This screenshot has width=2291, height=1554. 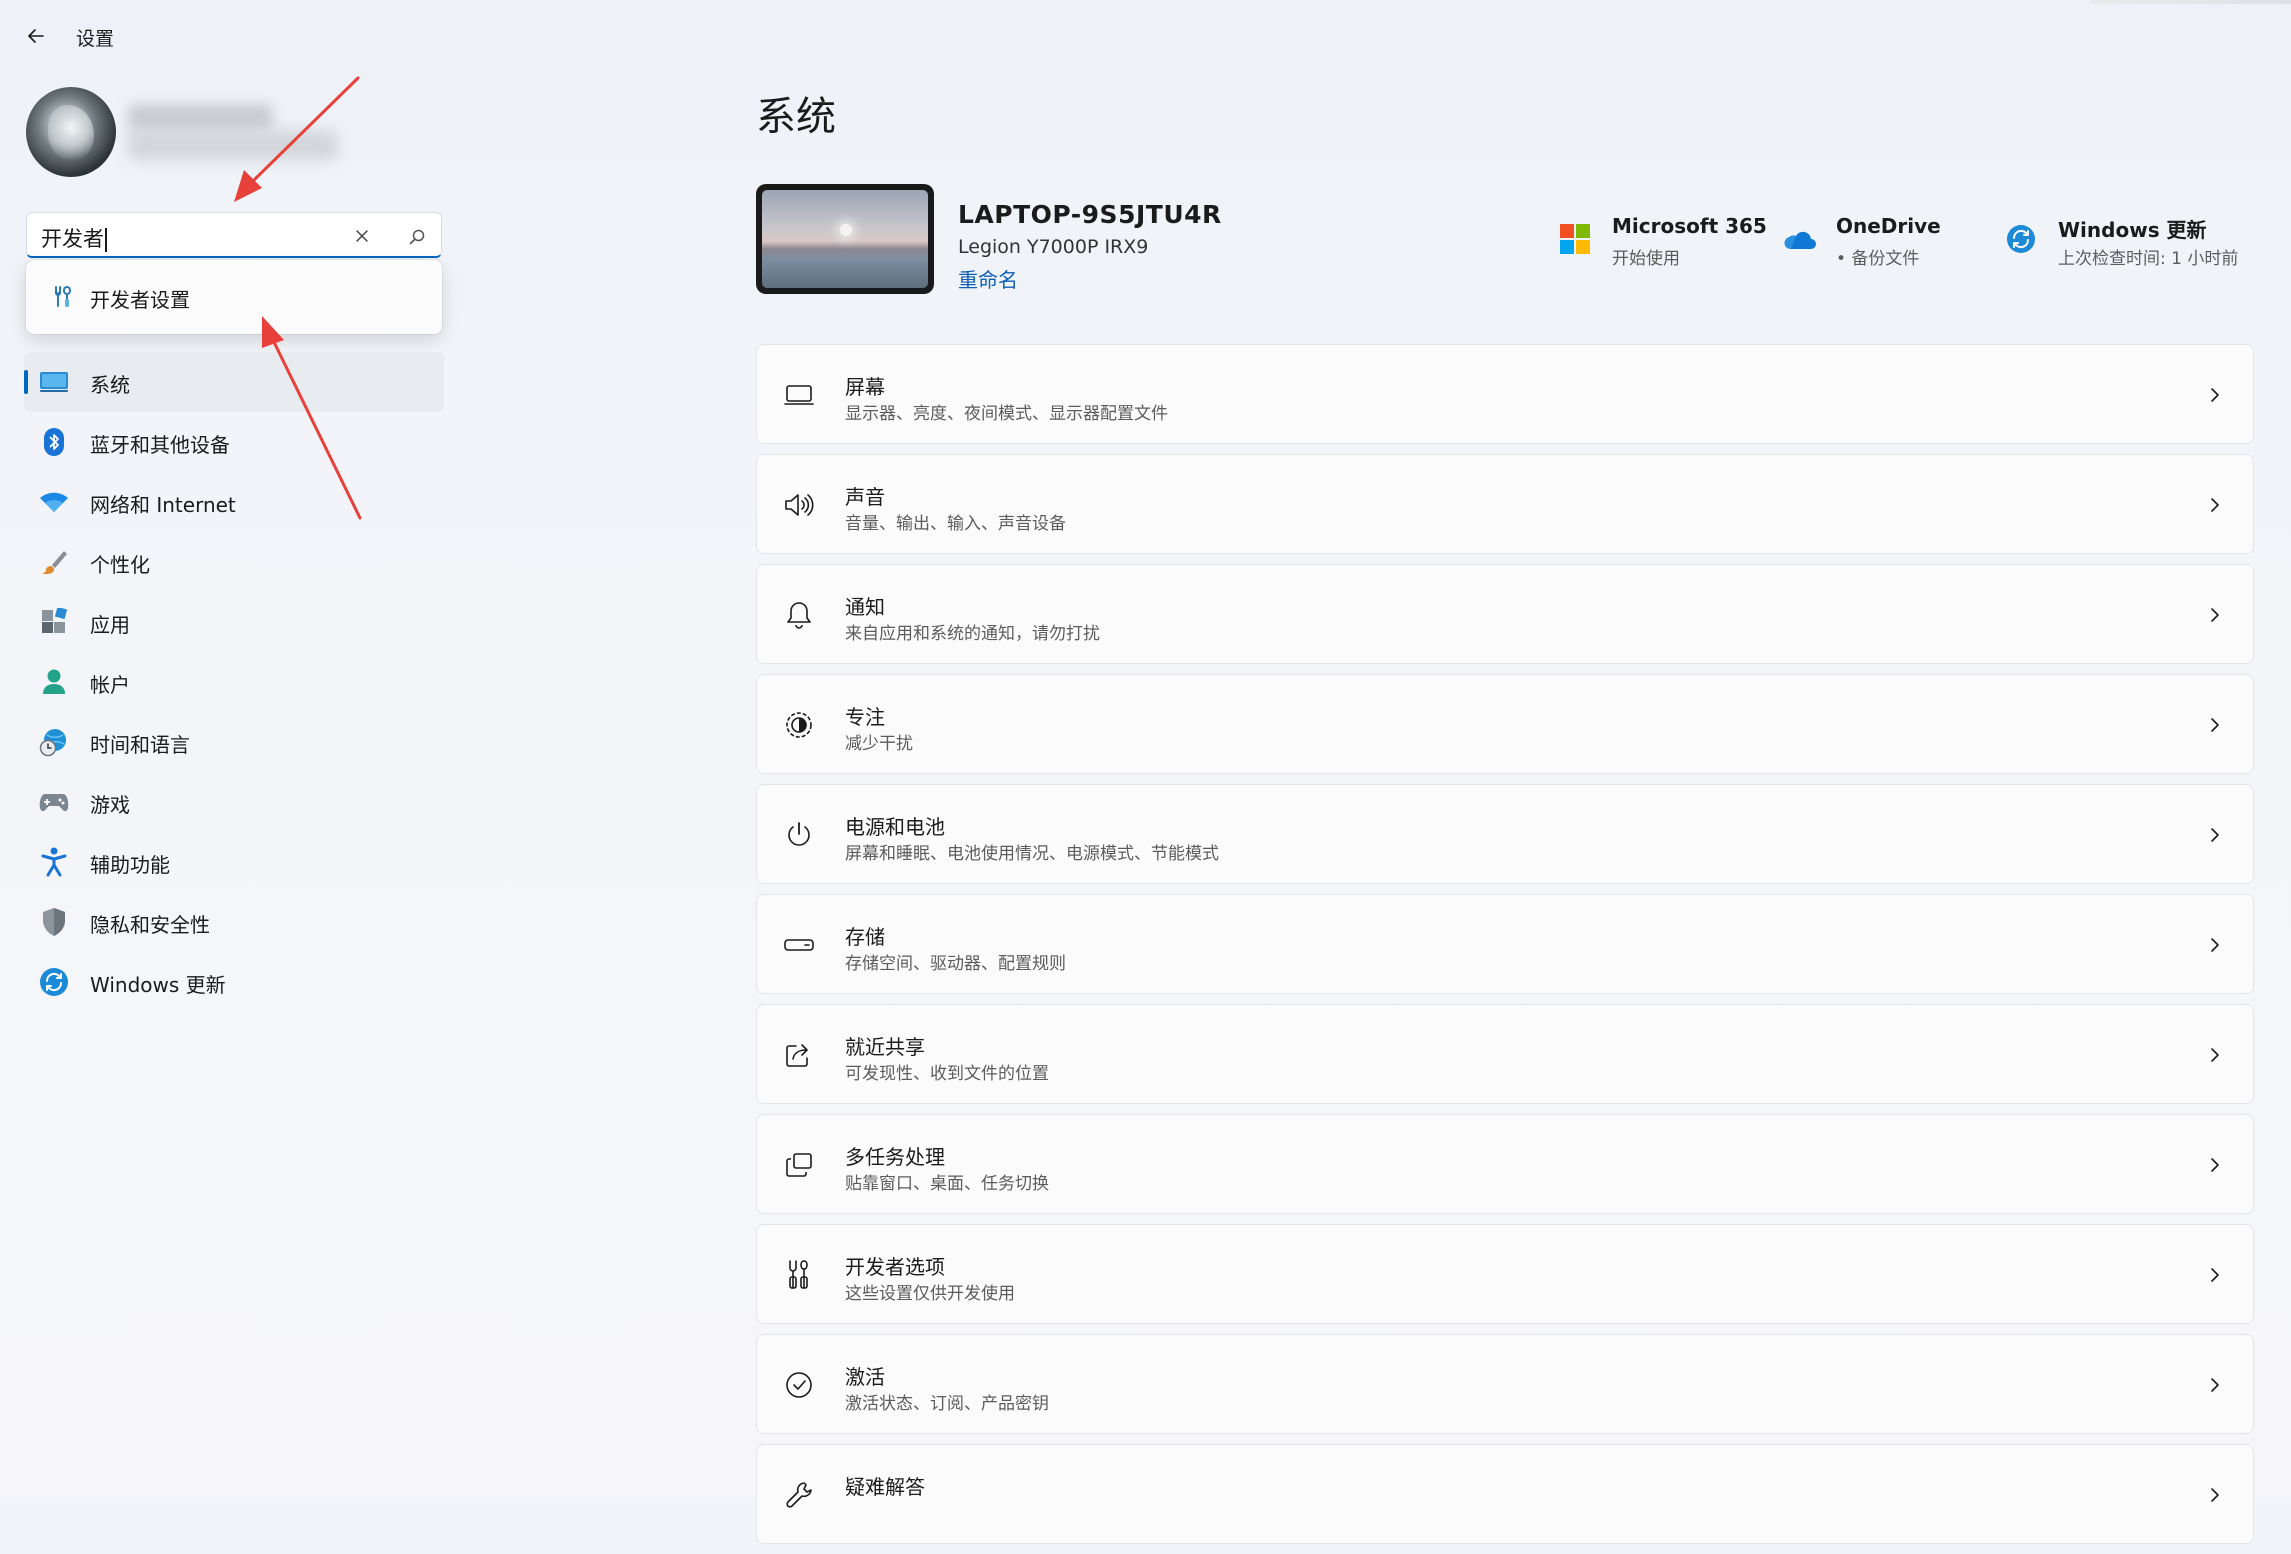 I want to click on blurred-username, so click(x=200, y=118).